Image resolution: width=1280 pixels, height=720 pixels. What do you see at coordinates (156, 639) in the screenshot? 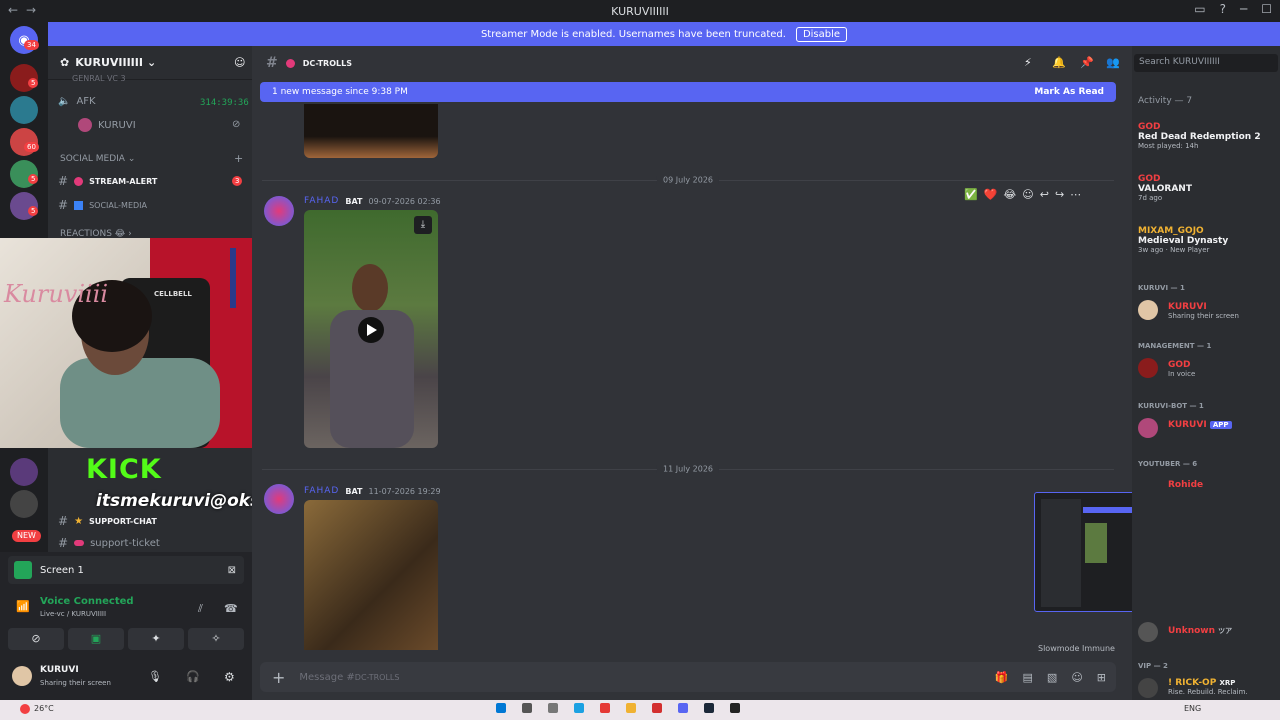
I see `activities-icon: ✦` at bounding box center [156, 639].